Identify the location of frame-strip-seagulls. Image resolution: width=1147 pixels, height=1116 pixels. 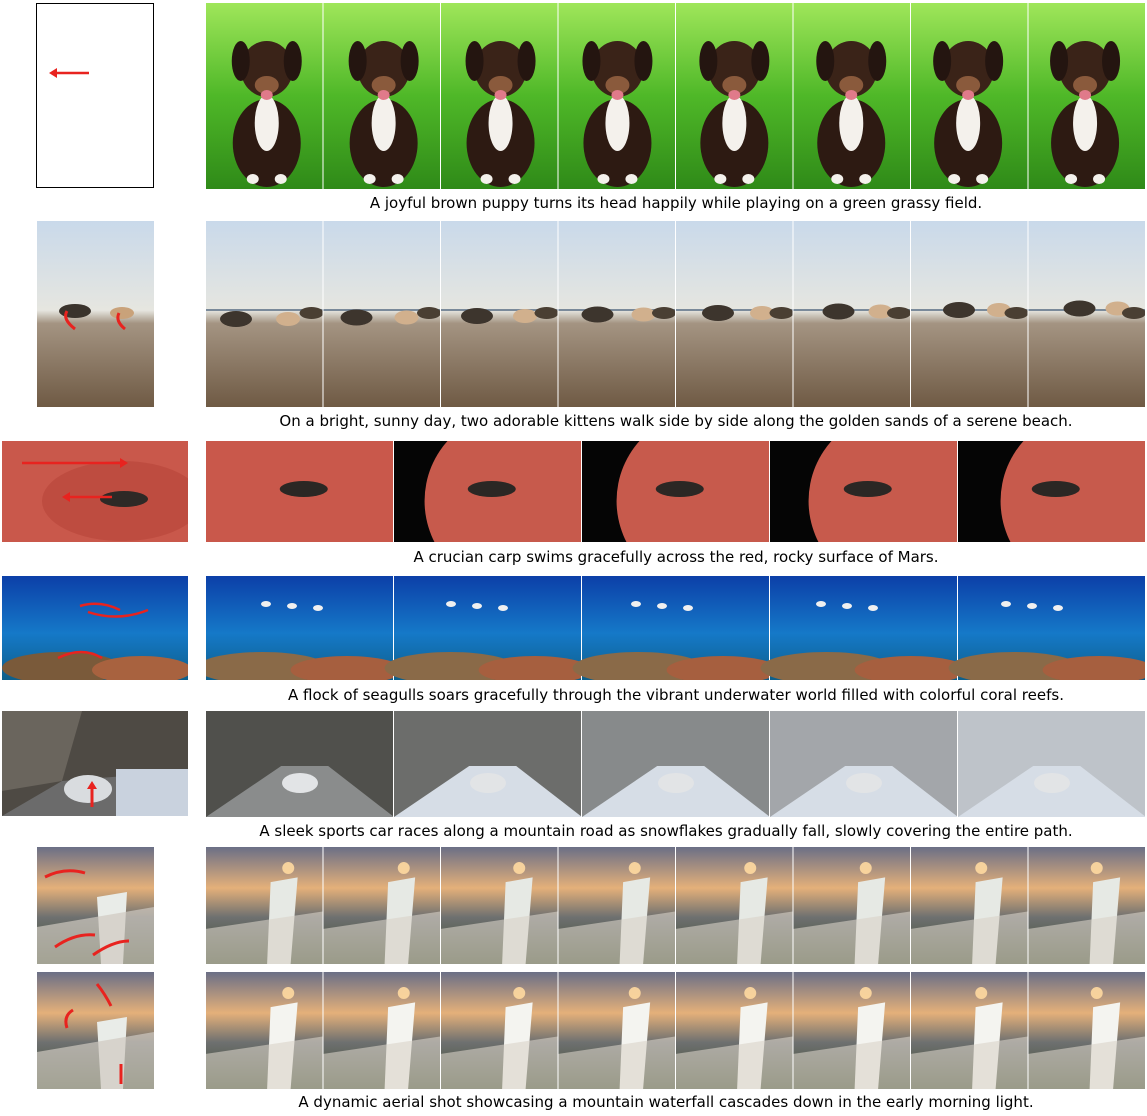
(676, 628).